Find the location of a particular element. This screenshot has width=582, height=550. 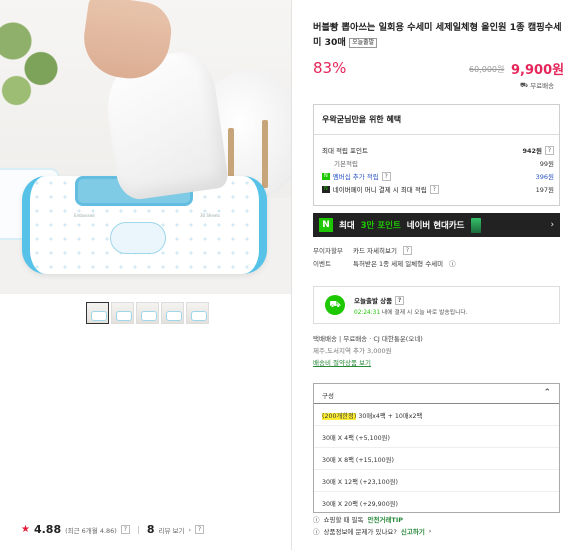

pack-cloud-logo is located at coordinates (138, 238).